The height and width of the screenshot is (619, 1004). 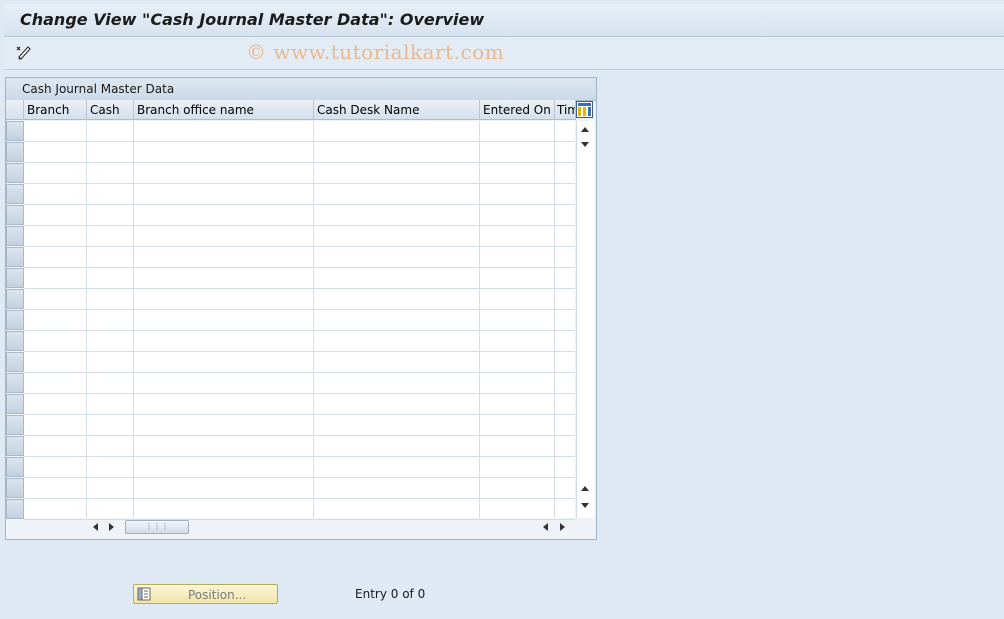 I want to click on display-change-pencil-icon, so click(x=23, y=53).